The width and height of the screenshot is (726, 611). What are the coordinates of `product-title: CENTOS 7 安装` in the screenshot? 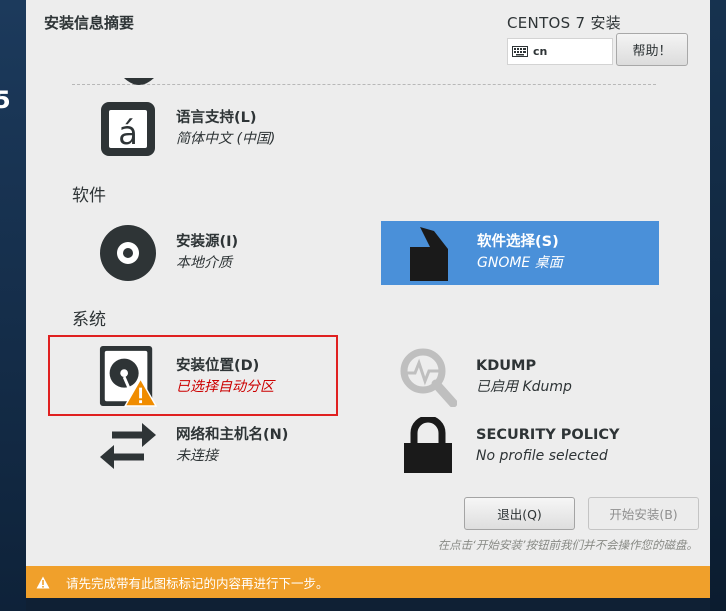 It's located at (564, 23).